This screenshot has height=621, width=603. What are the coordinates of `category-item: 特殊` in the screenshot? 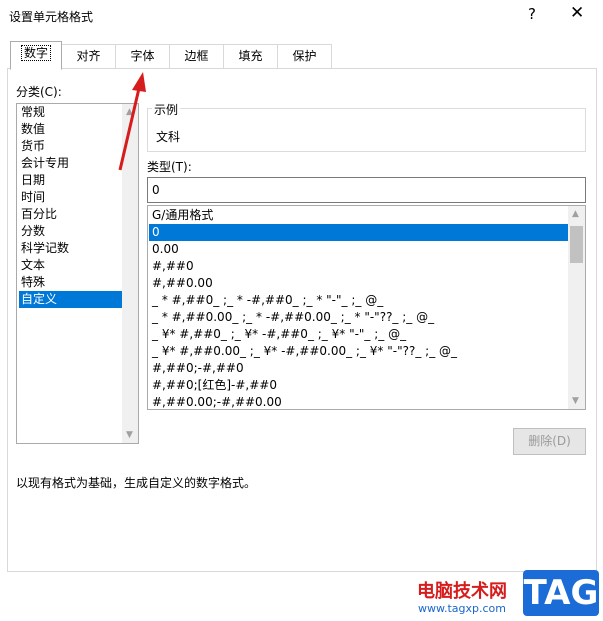 It's located at (70, 282).